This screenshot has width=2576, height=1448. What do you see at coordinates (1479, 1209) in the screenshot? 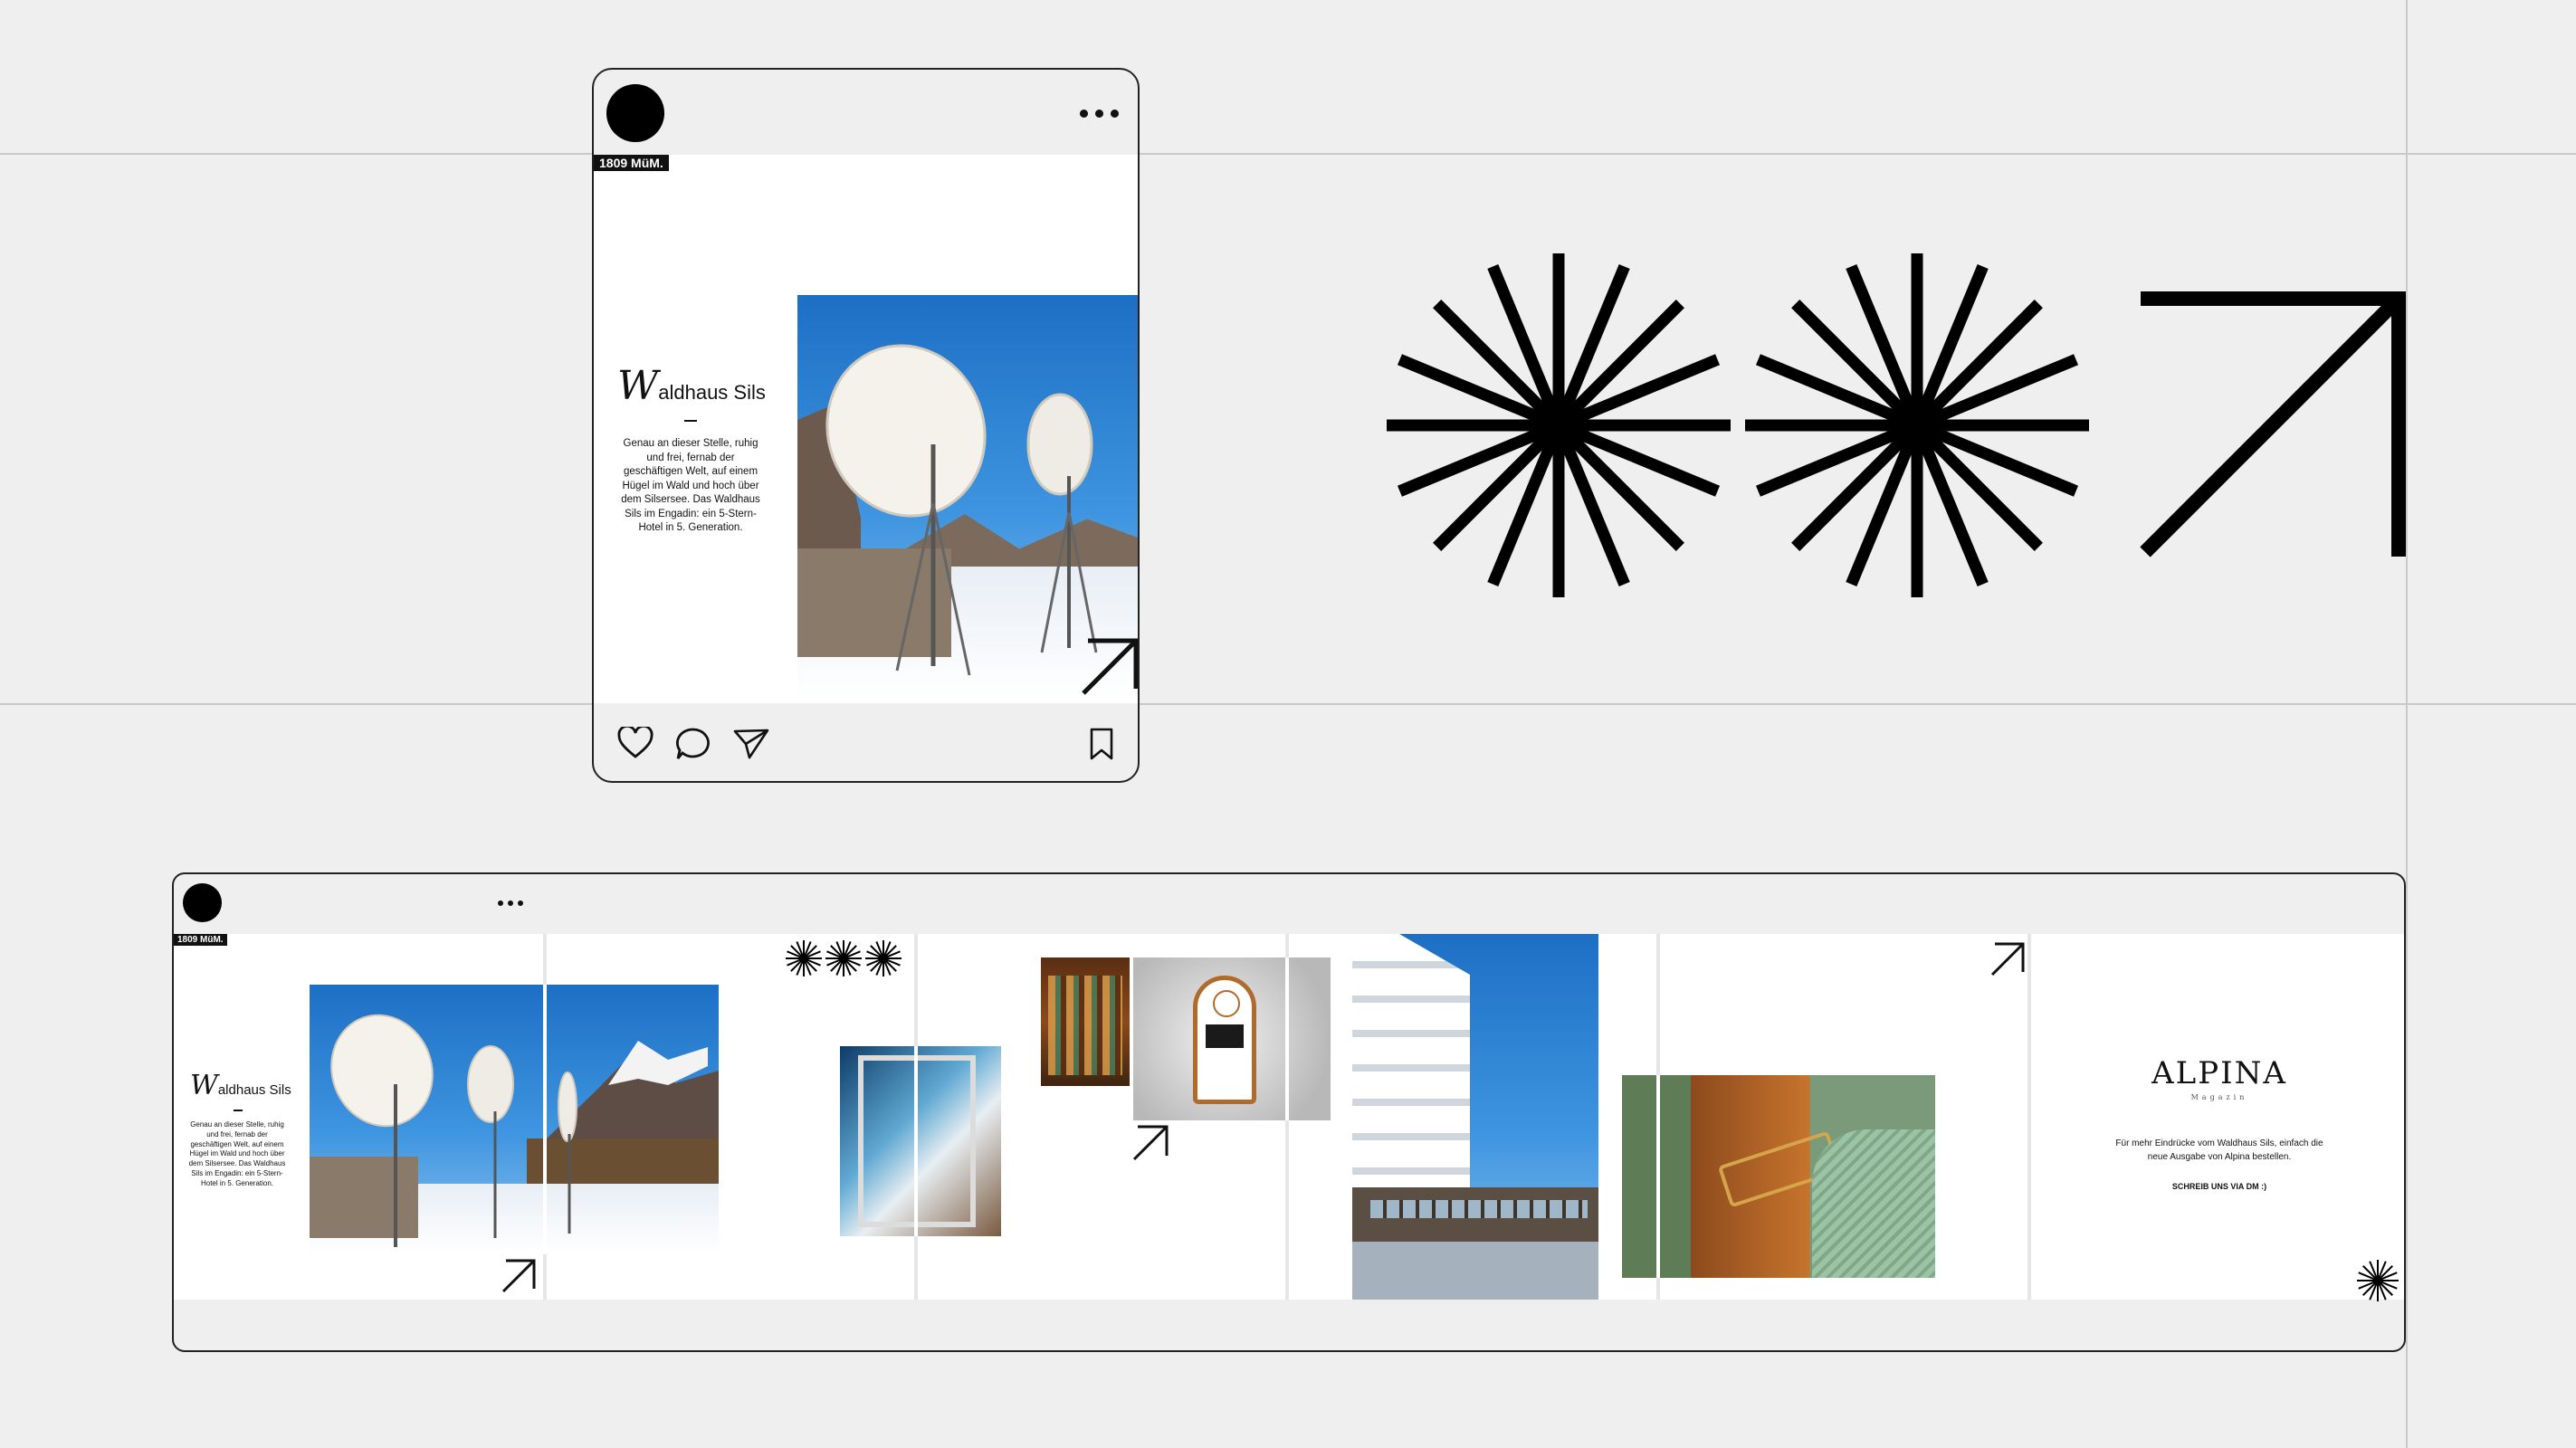
I see `footbridge-windows` at bounding box center [1479, 1209].